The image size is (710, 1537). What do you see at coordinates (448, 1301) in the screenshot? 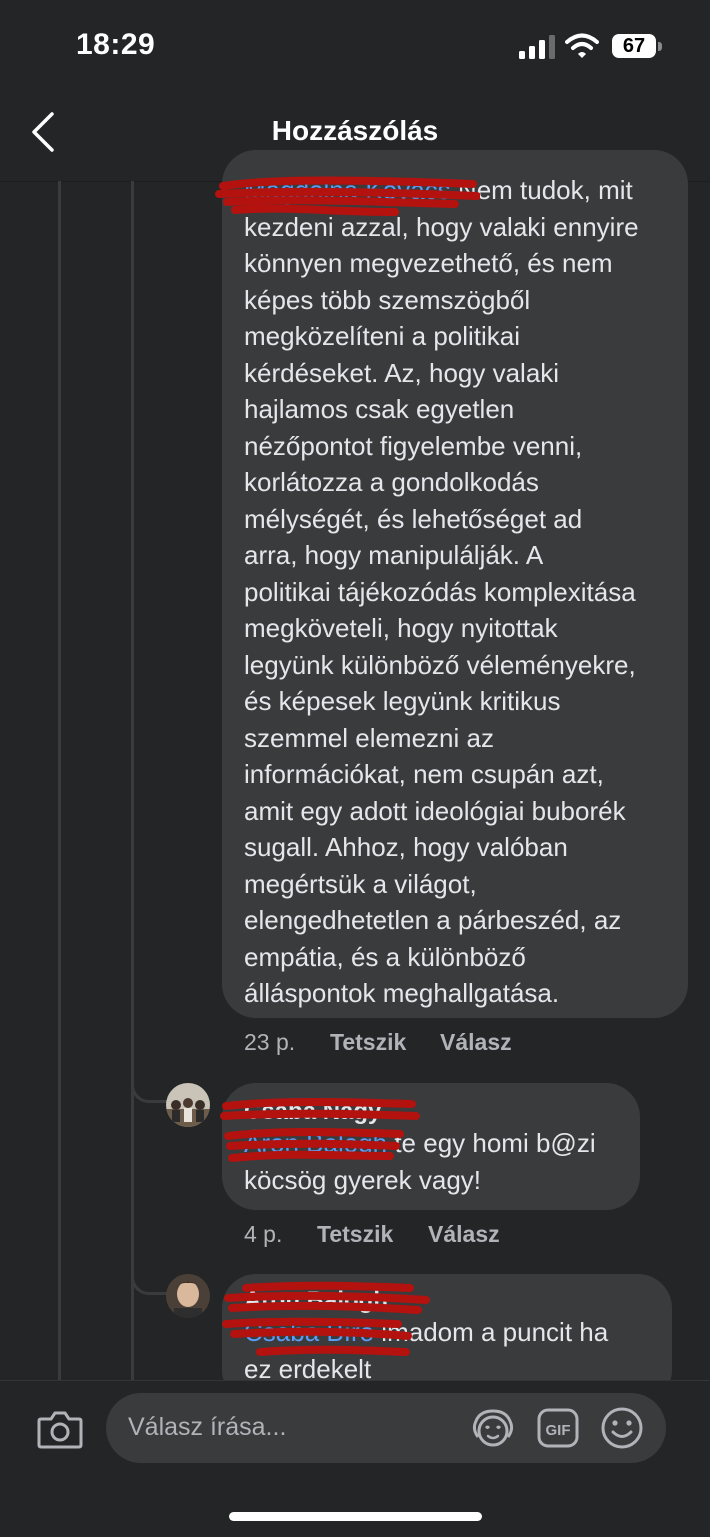
I see `comment-author: Áron Balogh` at bounding box center [448, 1301].